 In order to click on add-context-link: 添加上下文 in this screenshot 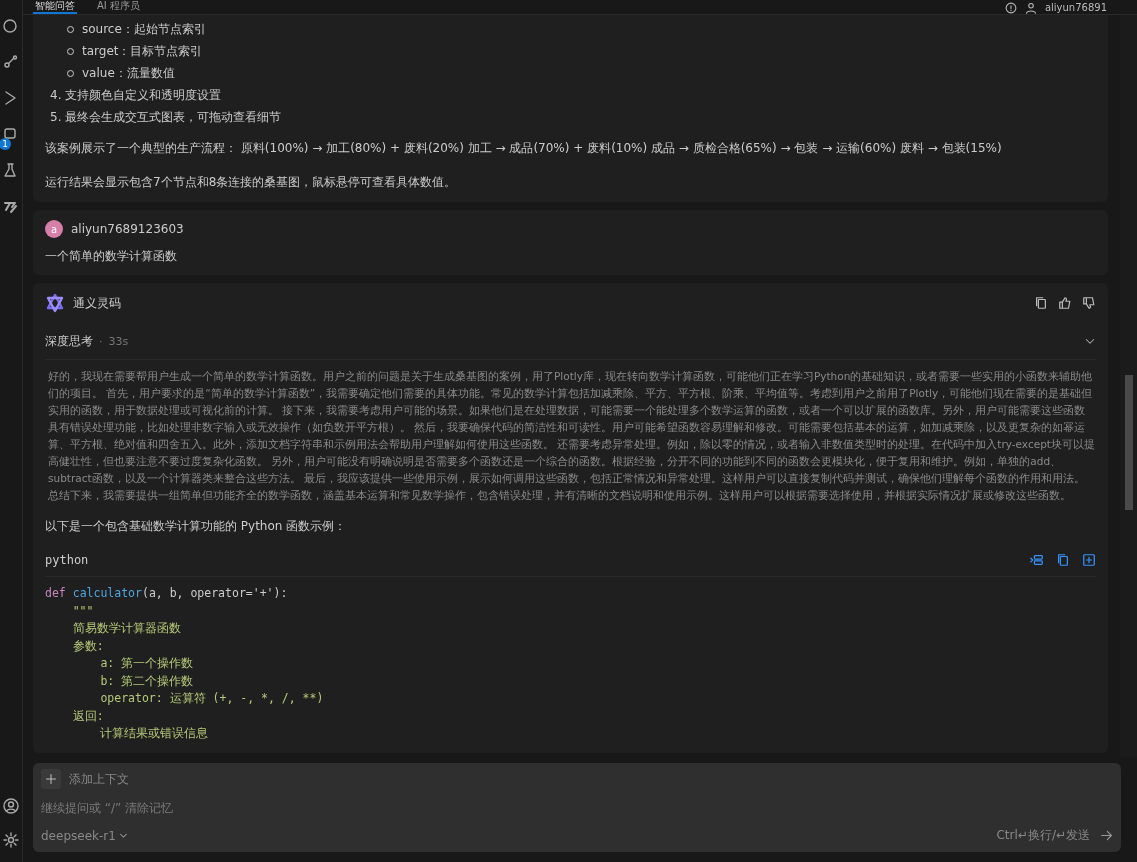, I will do `click(99, 779)`.